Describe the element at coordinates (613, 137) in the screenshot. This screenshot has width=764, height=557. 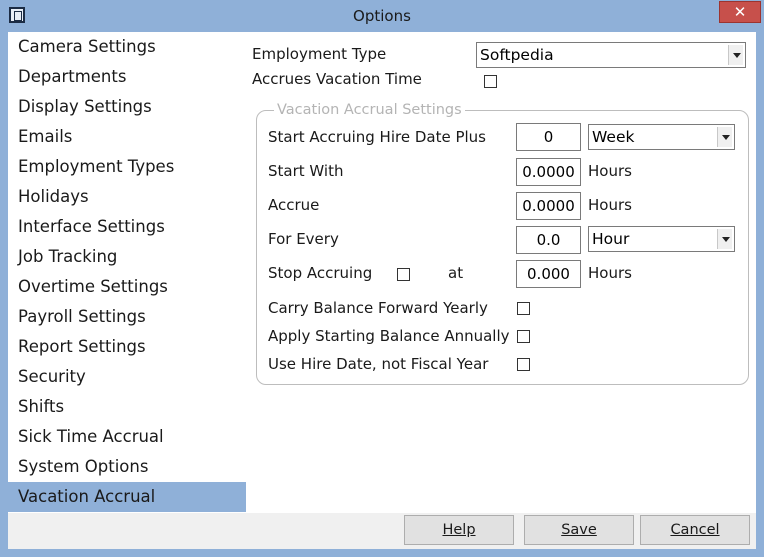
I see `start-accruing-unit-value: Week` at that location.